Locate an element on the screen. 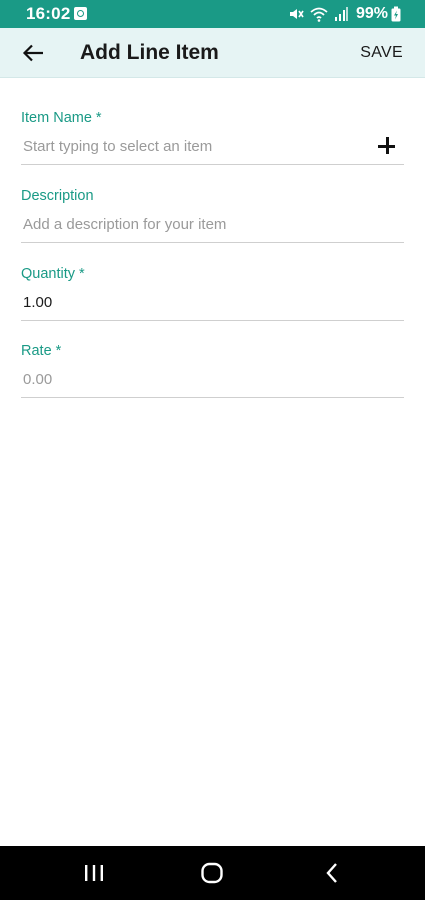  item-name-input: Start typing to select an item is located at coordinates (198, 146).